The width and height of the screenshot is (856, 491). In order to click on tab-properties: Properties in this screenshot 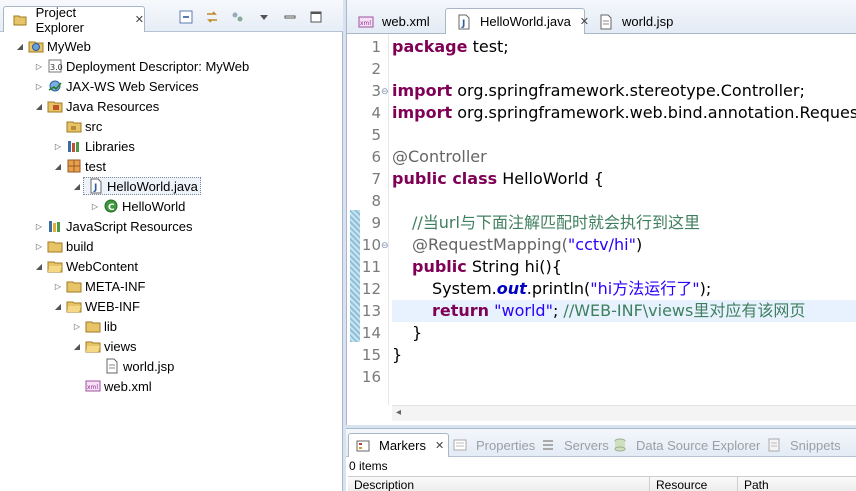, I will do `click(492, 445)`.